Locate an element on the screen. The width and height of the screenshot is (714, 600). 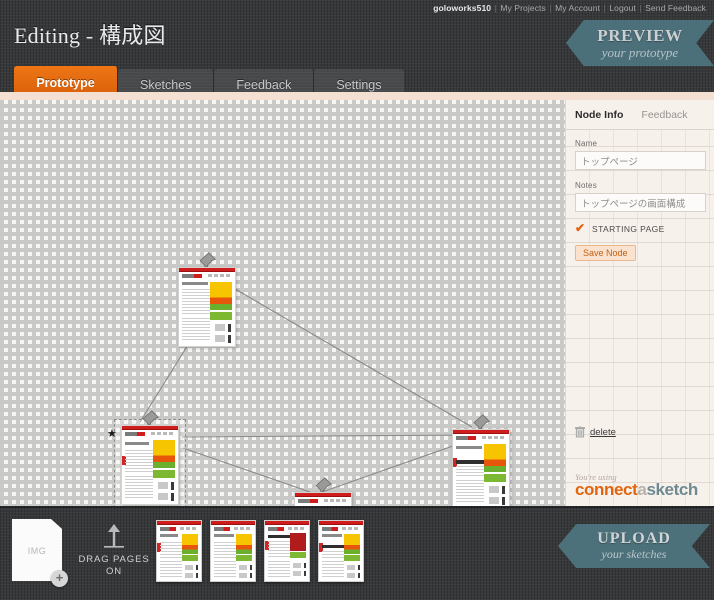
starting-page-row: ✔ STARTING PAGE is located at coordinates (640, 228).